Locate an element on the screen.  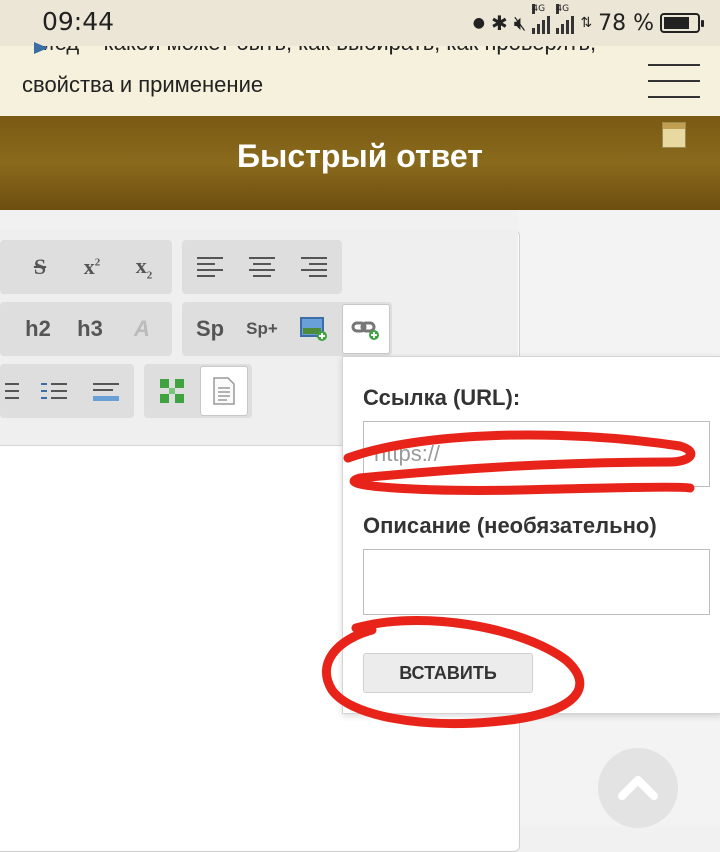
status-time: 09:44 is located at coordinates (78, 21).